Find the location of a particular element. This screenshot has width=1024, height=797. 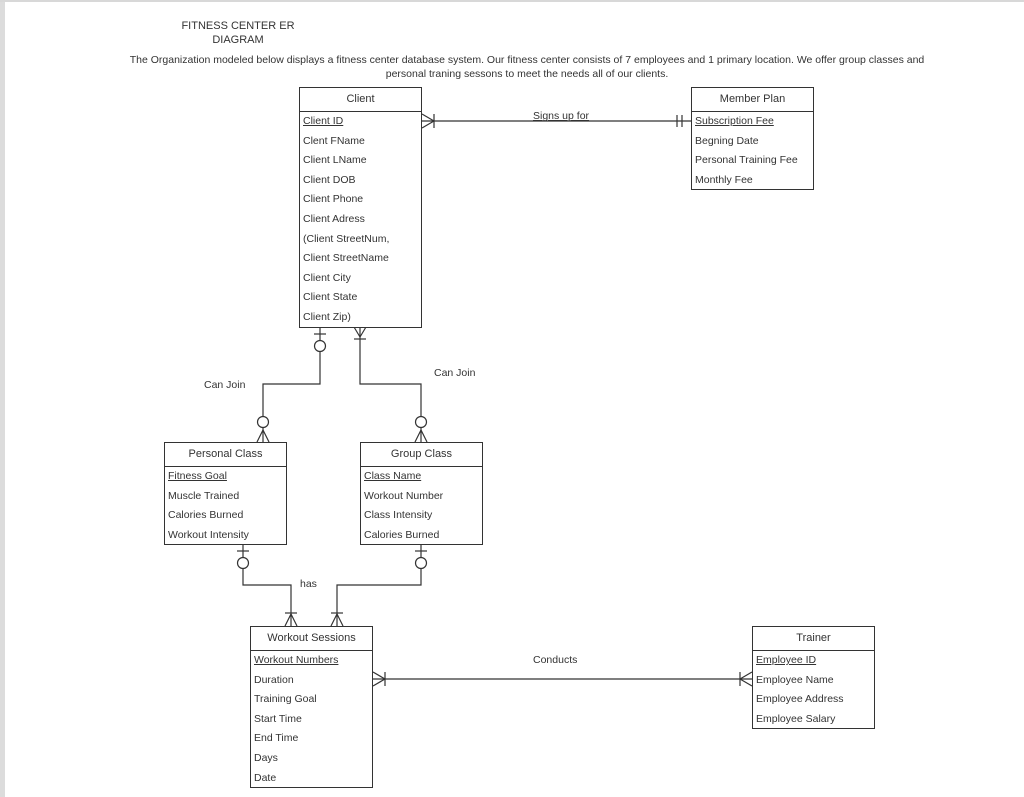

entity-member-plan-attr-pk: Subscription Fee is located at coordinates (734, 121).